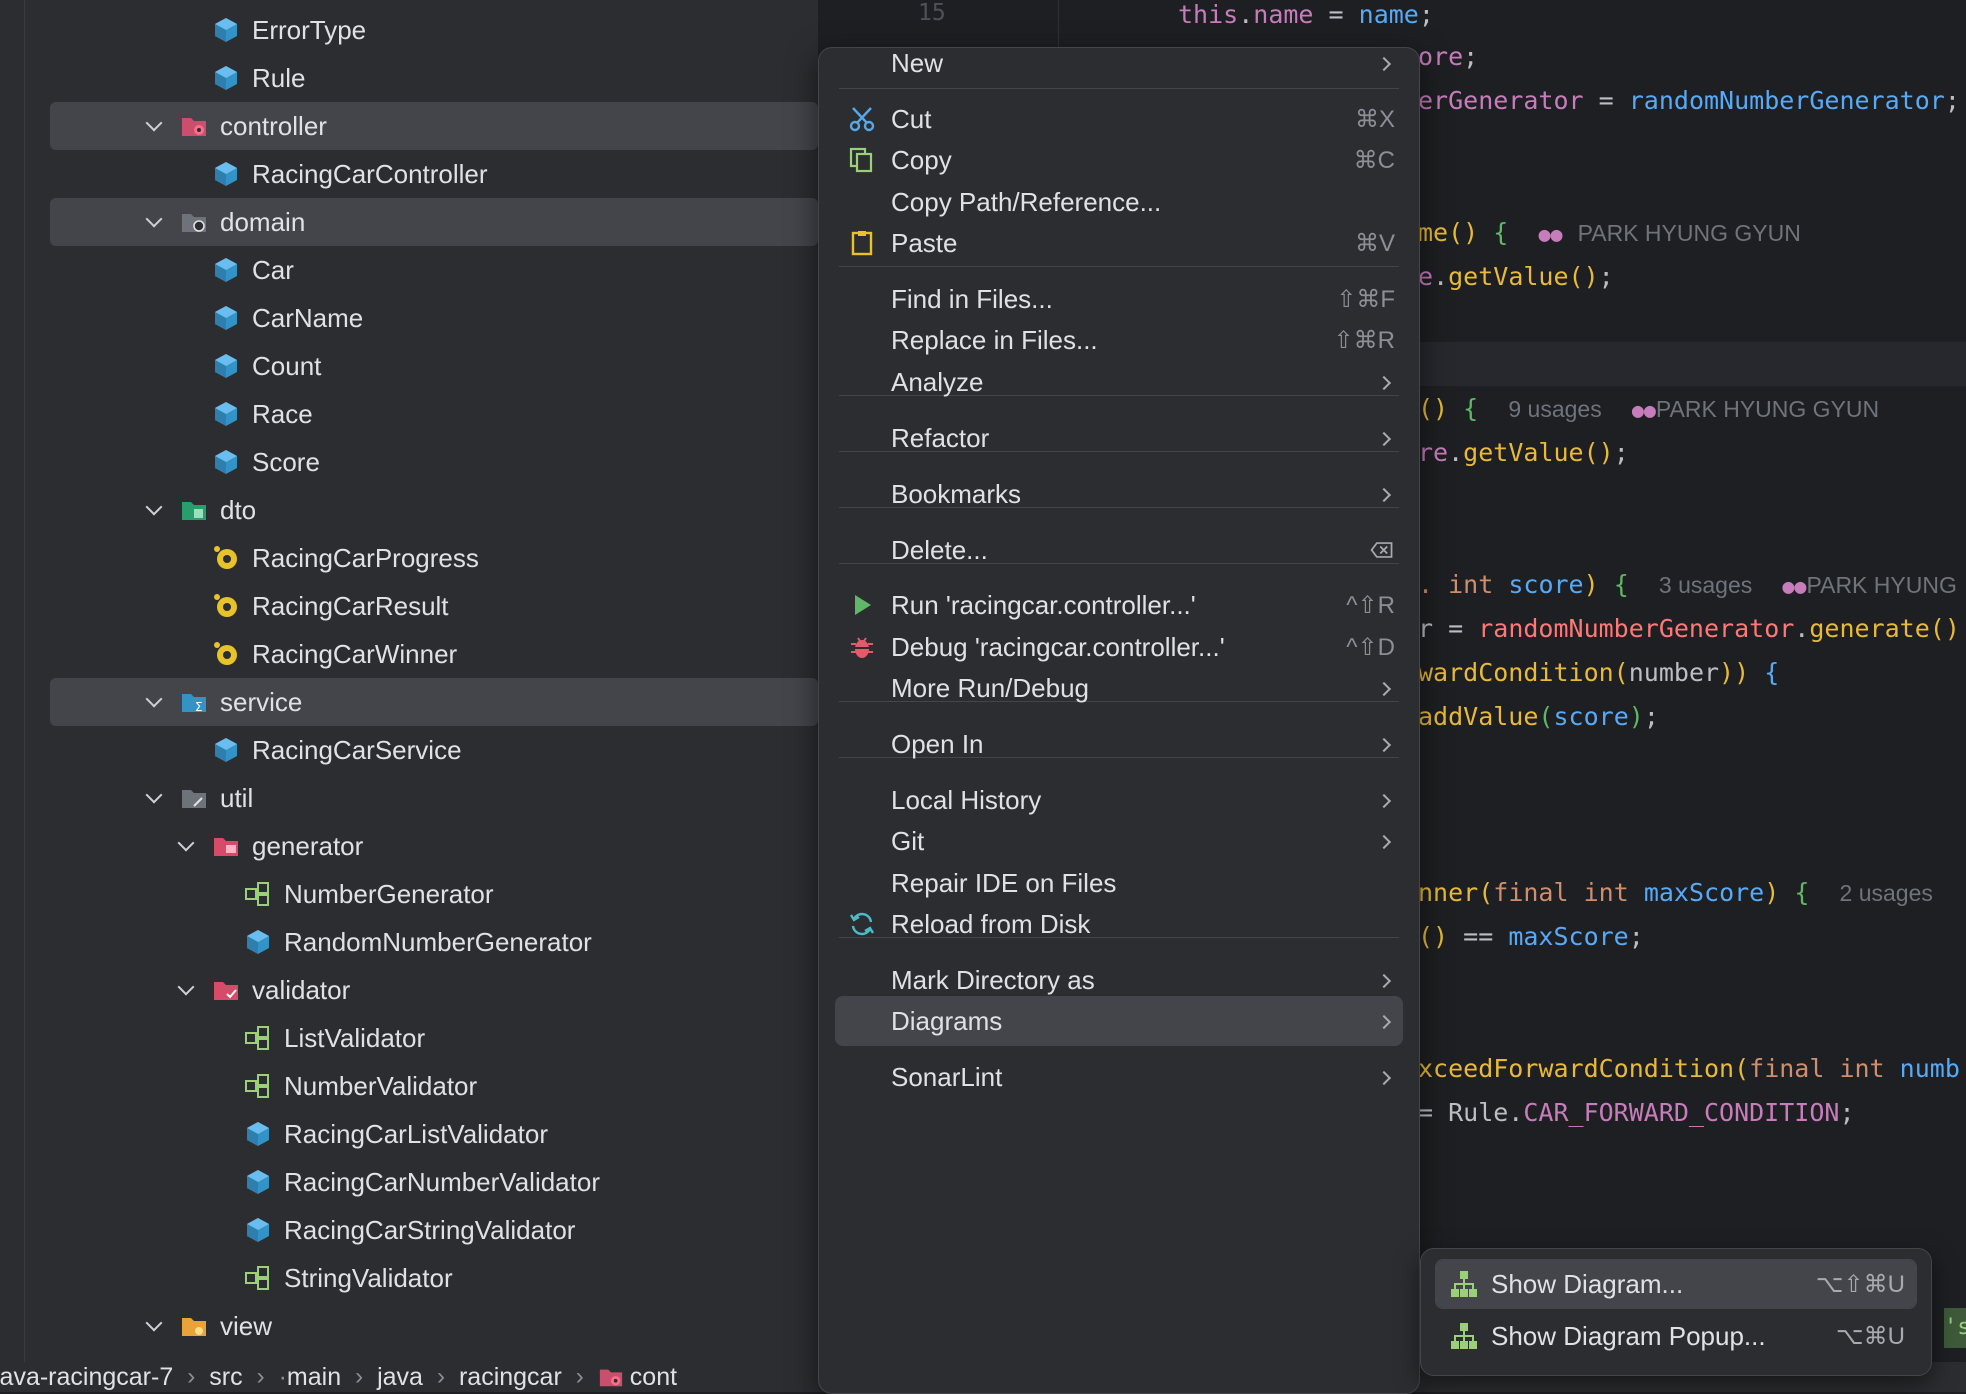 This screenshot has width=1966, height=1394. What do you see at coordinates (1554, 409) in the screenshot?
I see `usages-hint: 9 usages` at bounding box center [1554, 409].